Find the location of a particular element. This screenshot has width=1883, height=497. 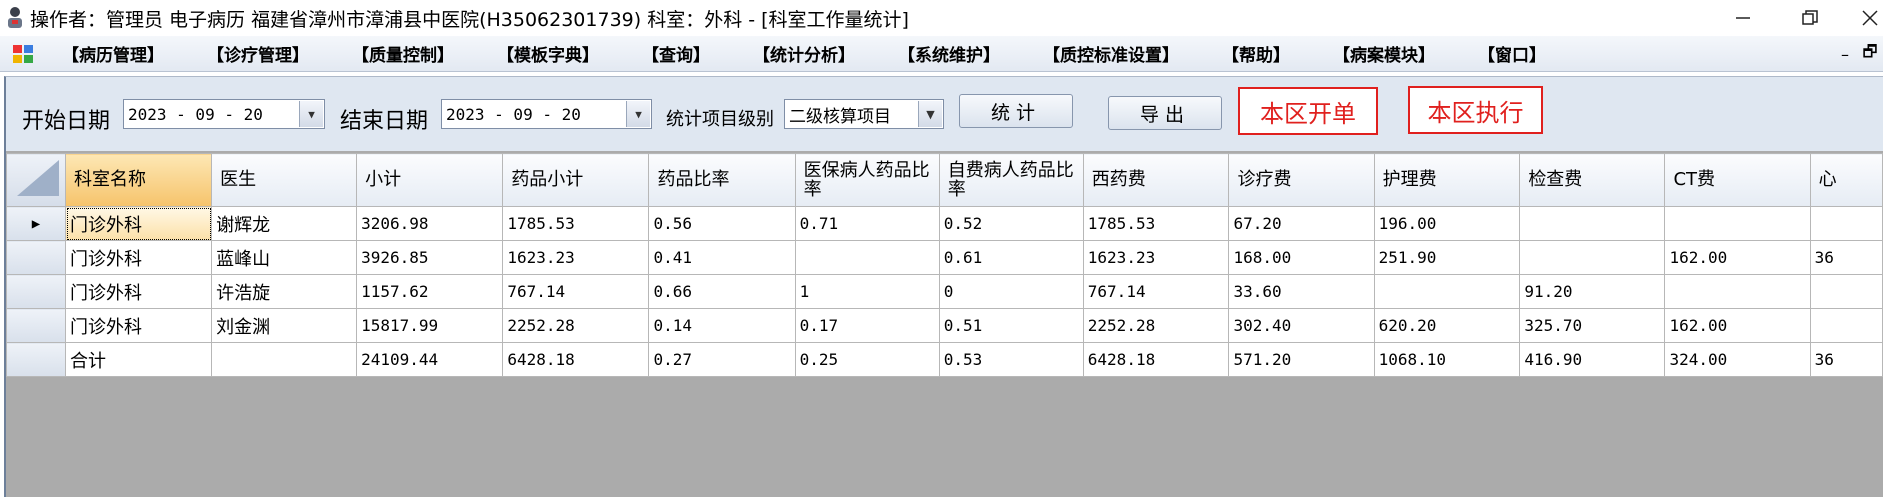

table-cell: 0.52 is located at coordinates (1011, 223).